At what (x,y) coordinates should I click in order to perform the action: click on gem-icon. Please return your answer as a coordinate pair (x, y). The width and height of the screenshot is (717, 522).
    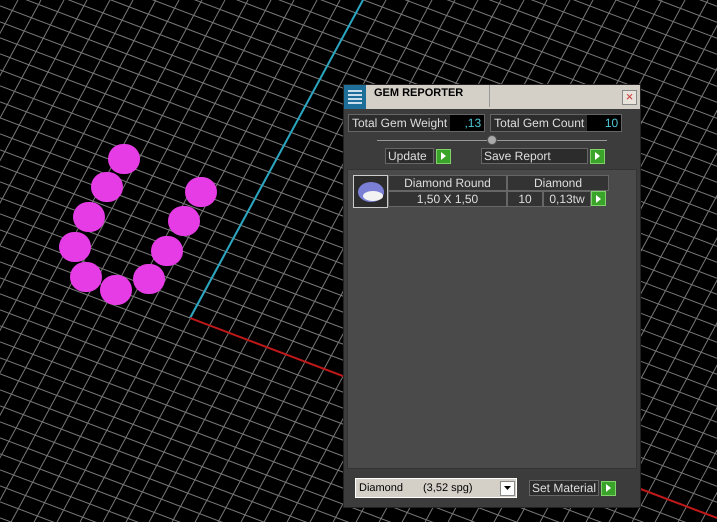
    Looking at the image, I should click on (370, 191).